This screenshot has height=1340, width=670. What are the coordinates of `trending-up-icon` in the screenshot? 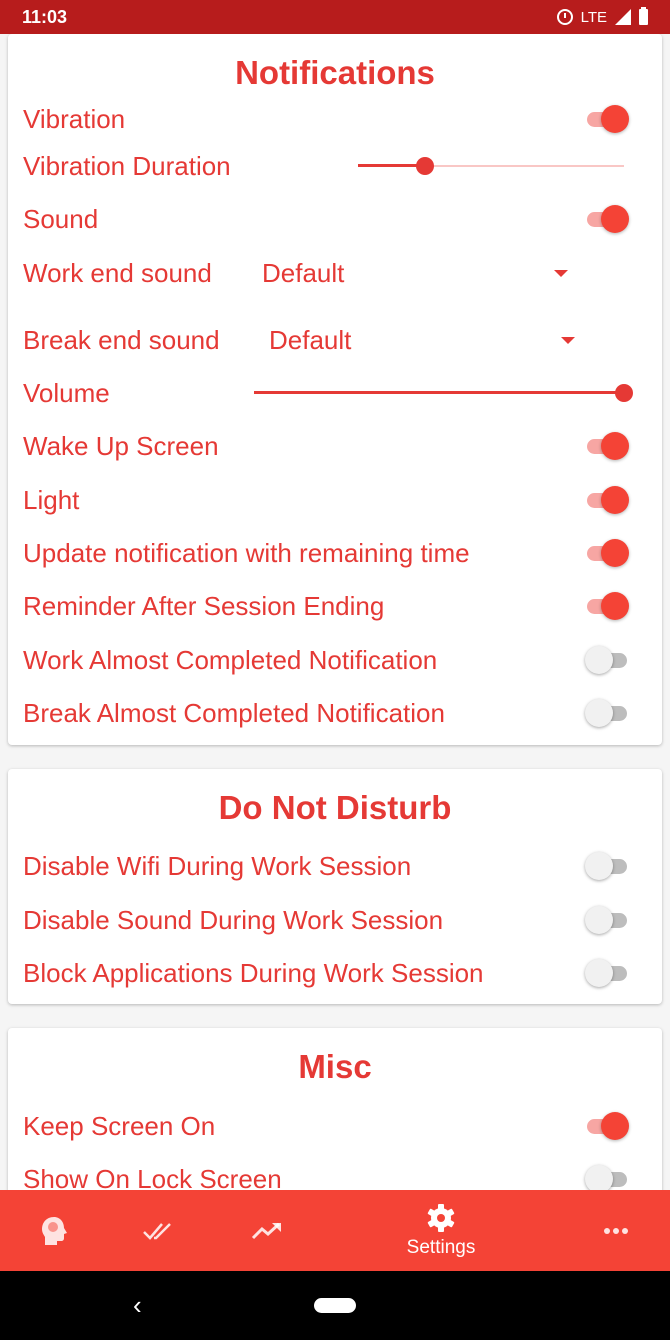 It's located at (266, 1230).